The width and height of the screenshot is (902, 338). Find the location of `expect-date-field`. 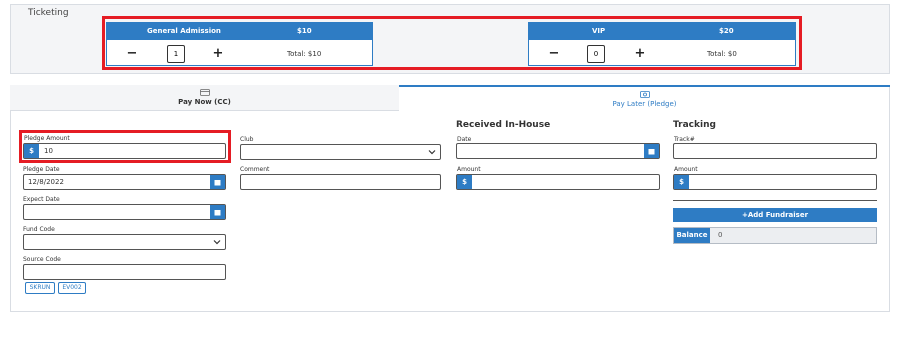

expect-date-field is located at coordinates (124, 212).